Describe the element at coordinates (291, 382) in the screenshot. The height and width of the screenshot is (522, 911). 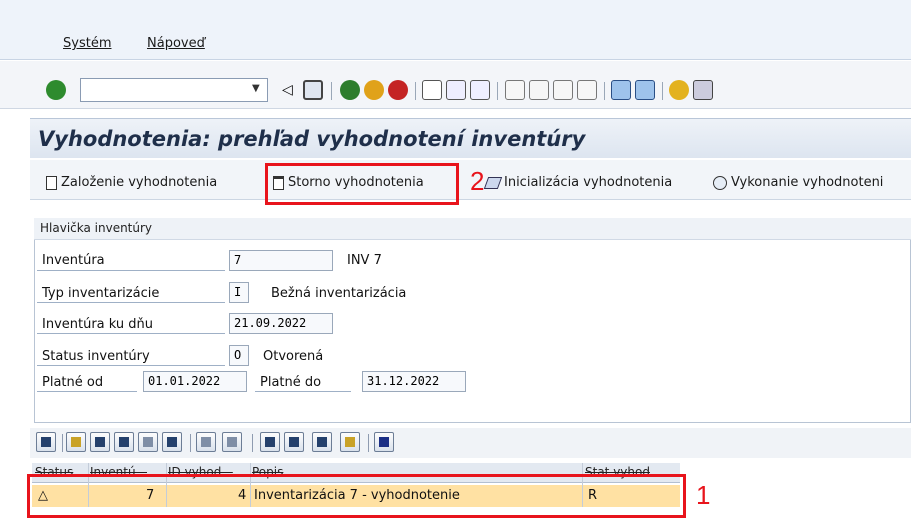
I see `valid-to-label: Platné do` at that location.